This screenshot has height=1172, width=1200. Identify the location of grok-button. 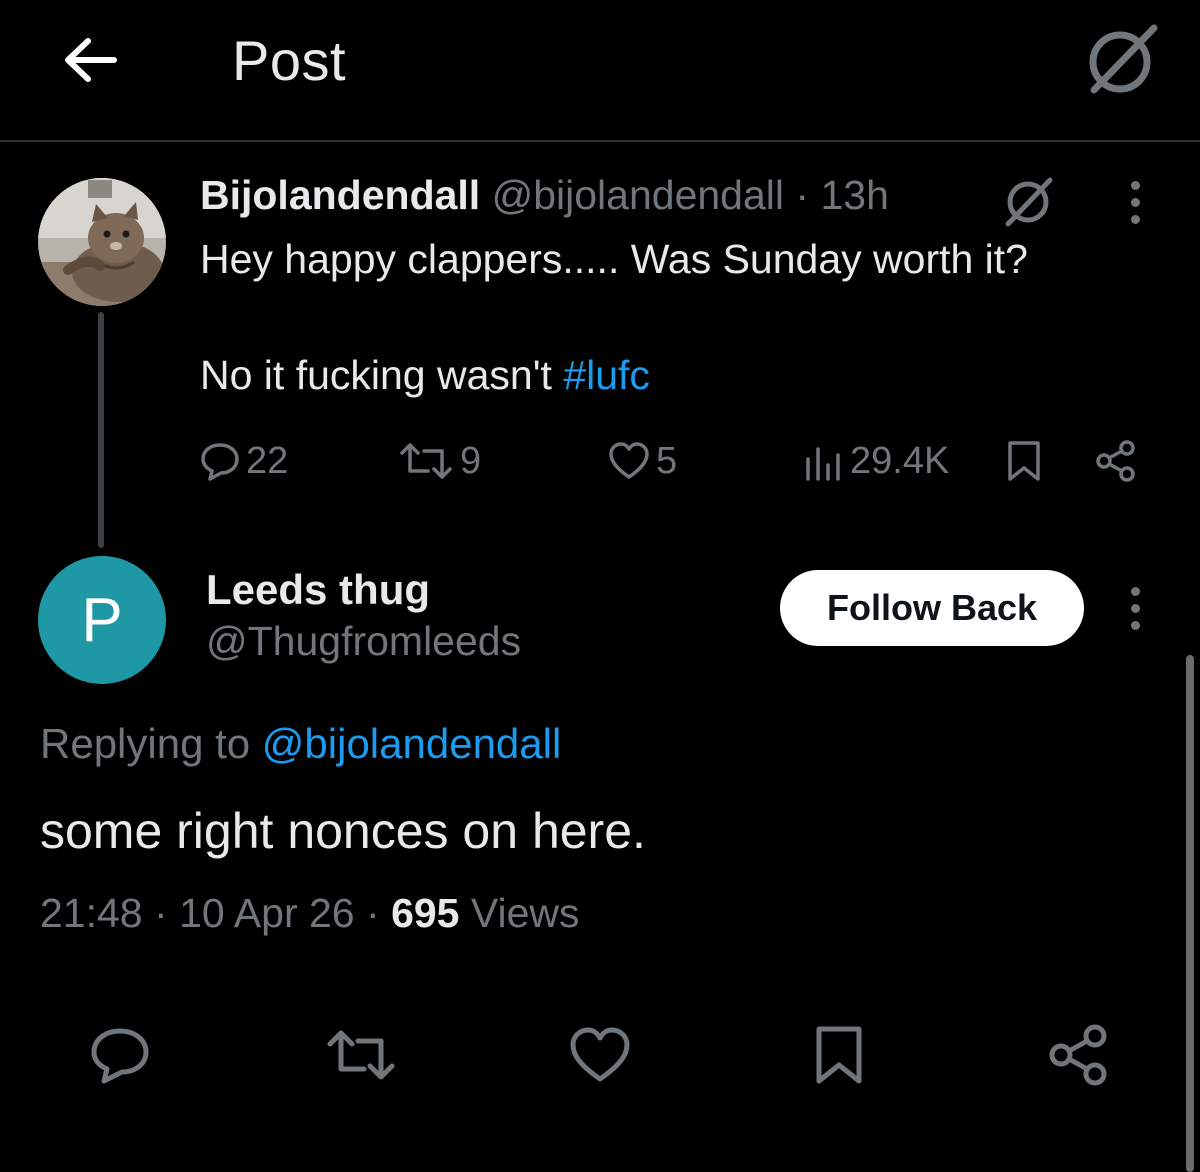
(1122, 60).